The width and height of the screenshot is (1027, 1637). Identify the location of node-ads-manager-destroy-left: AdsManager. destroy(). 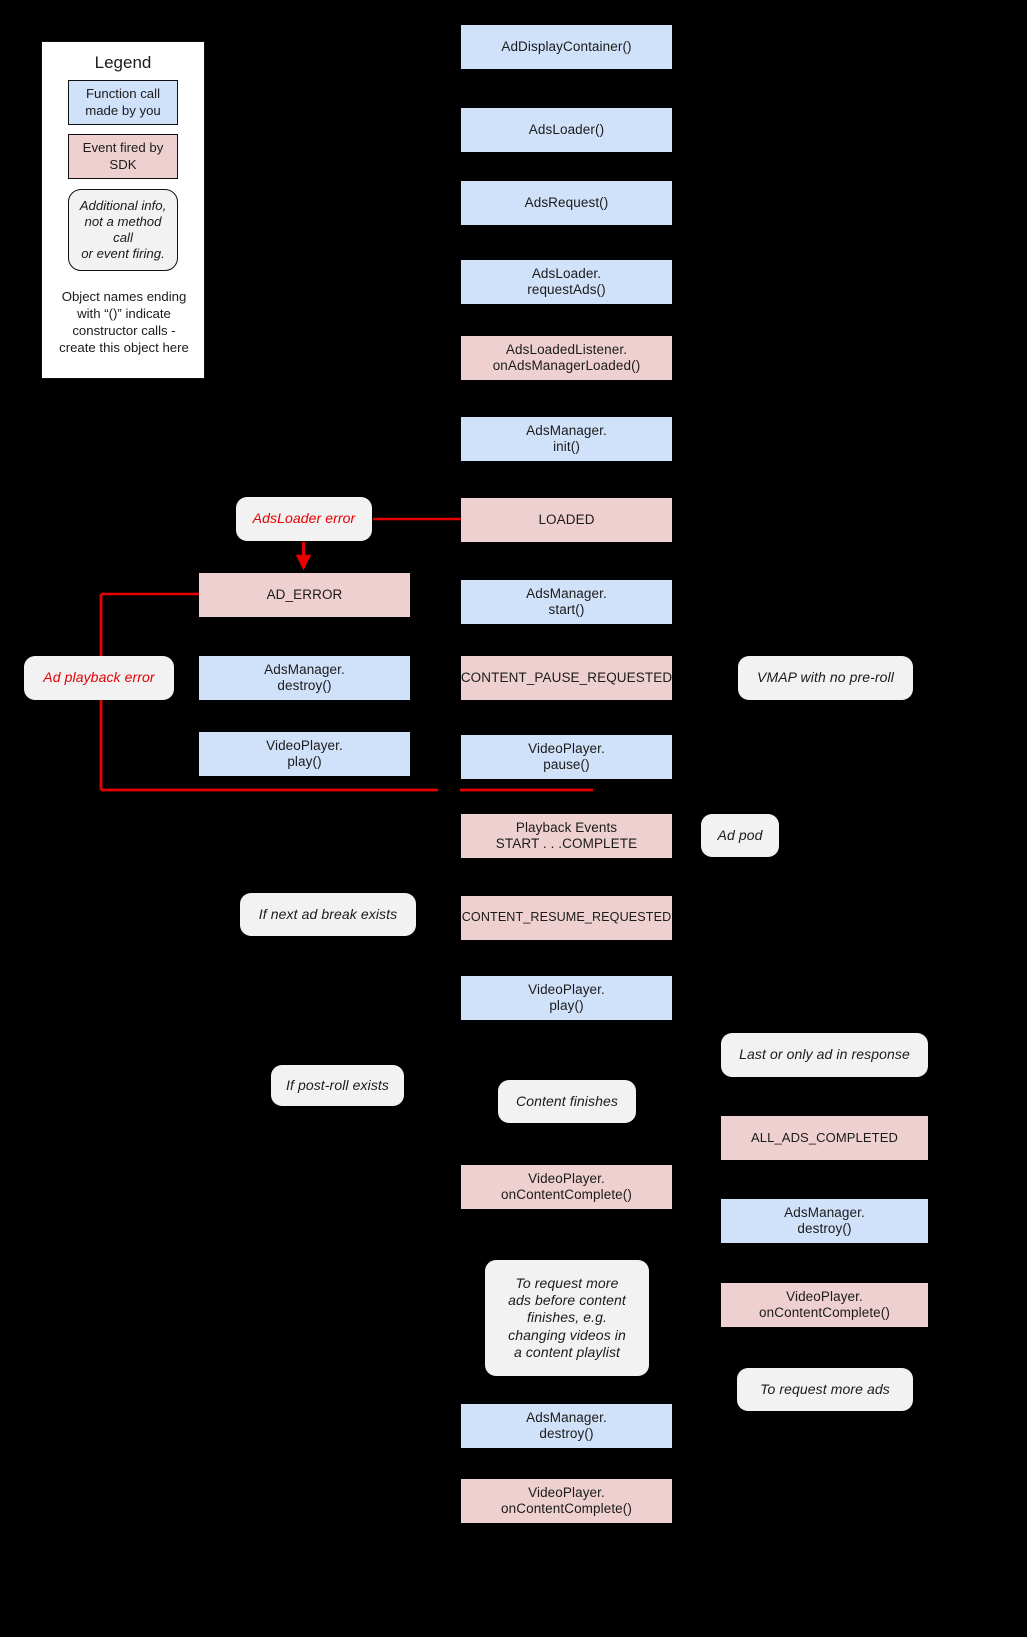
(304, 678).